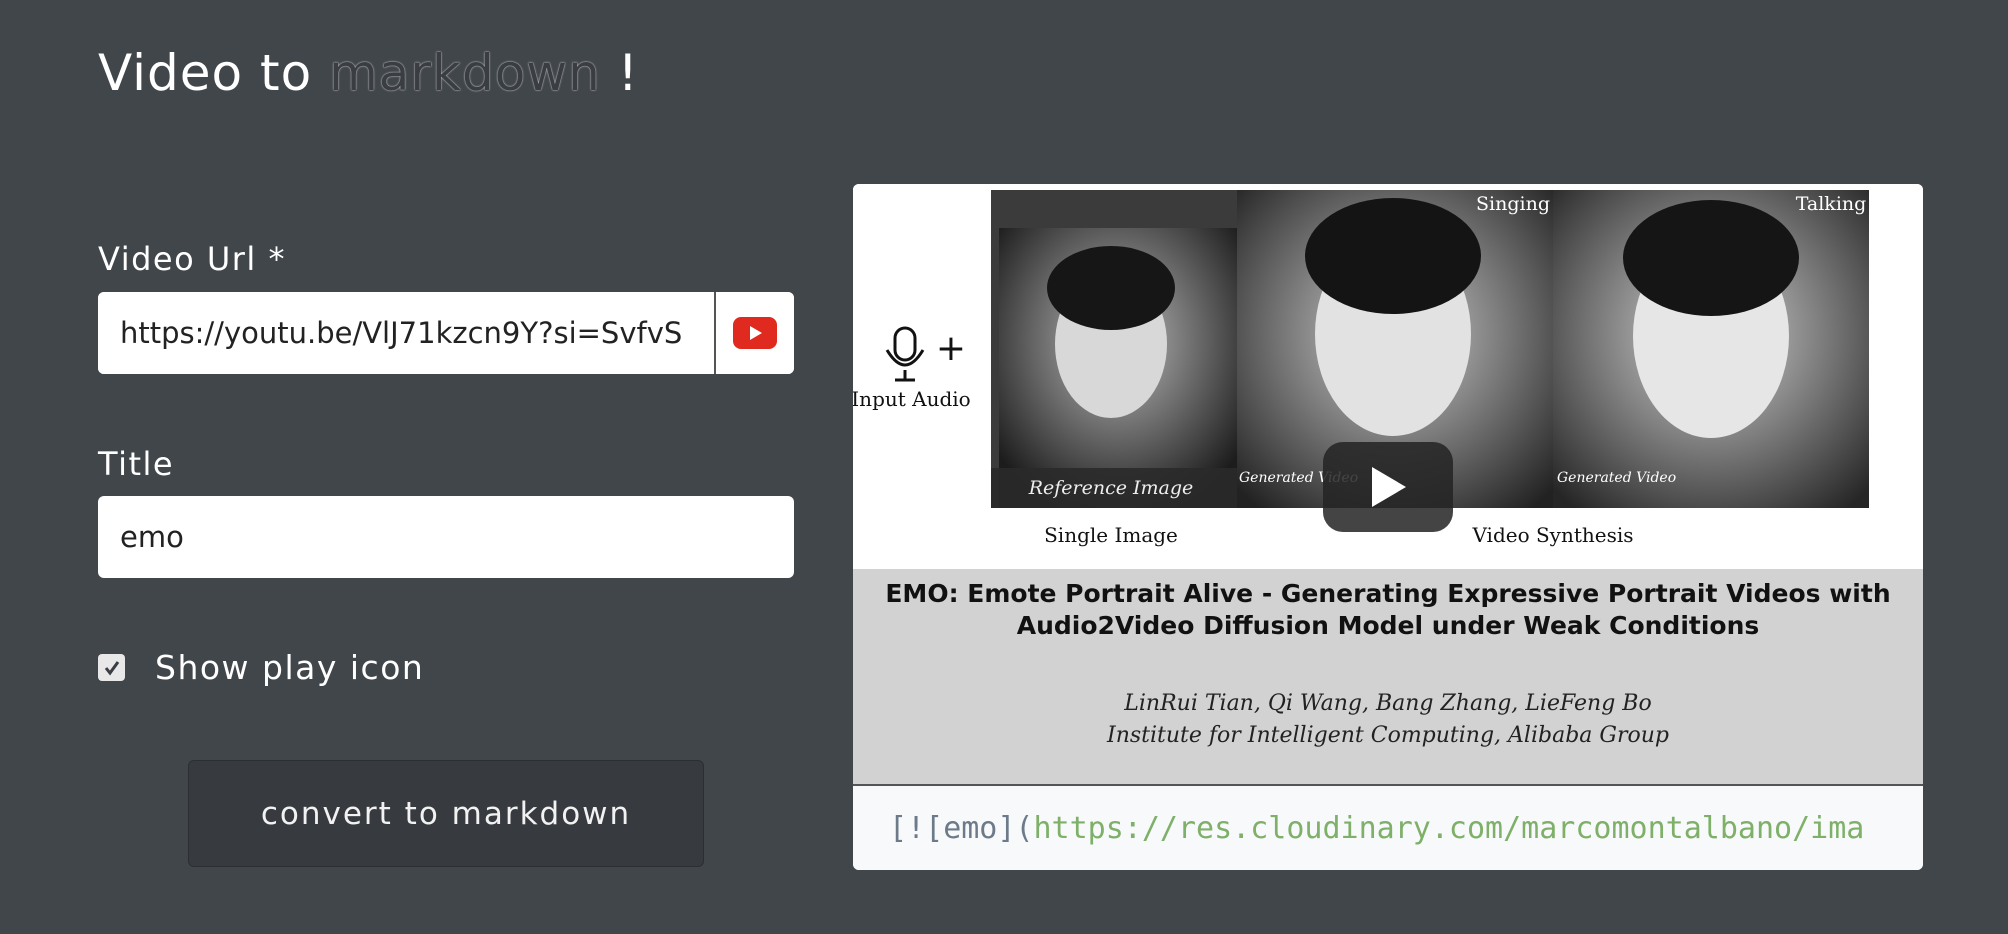 This screenshot has width=2008, height=934. I want to click on microphone-icon, so click(905, 354).